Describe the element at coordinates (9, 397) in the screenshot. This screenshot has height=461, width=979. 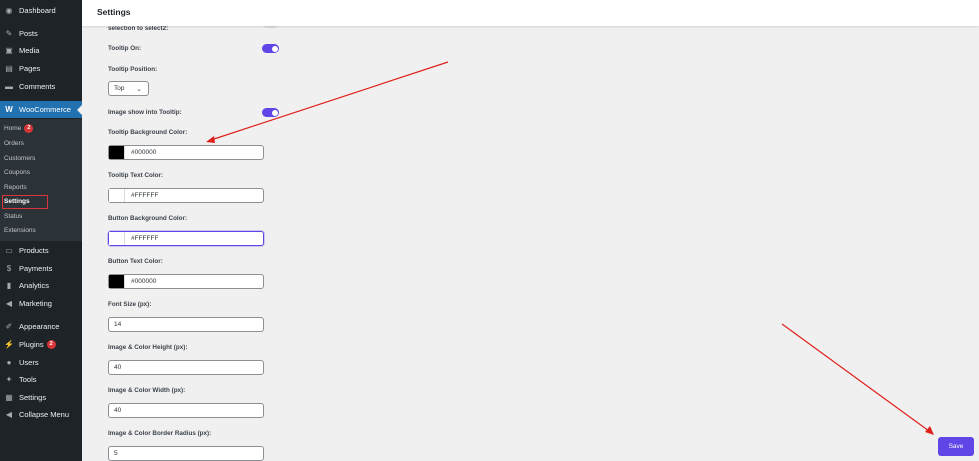
I see `settings-icon: ▦` at that location.